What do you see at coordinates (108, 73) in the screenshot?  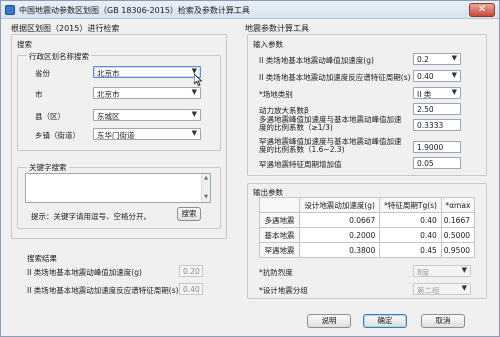 I see `province-value: 北京市` at bounding box center [108, 73].